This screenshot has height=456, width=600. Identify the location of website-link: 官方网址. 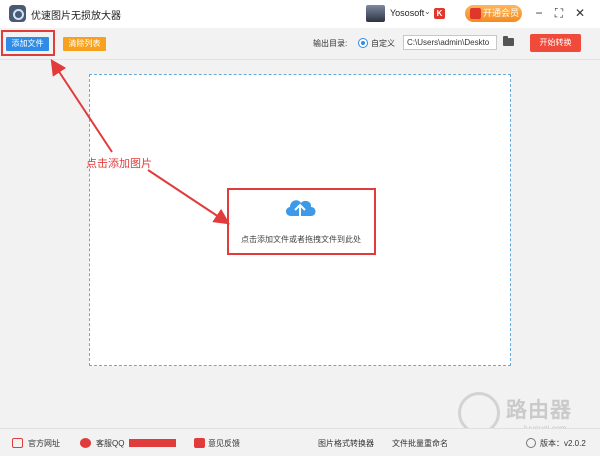
(44, 443).